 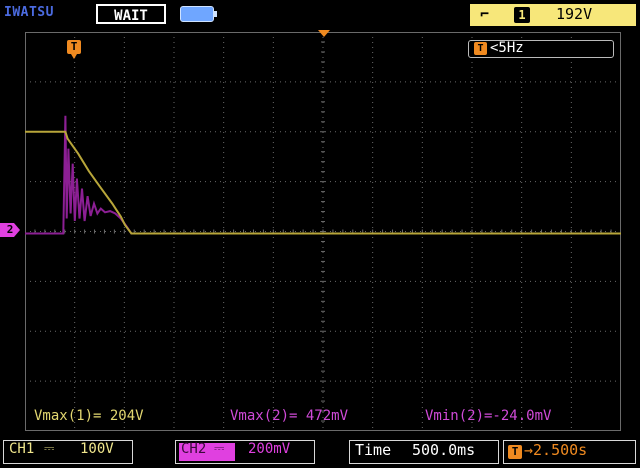 What do you see at coordinates (522, 15) in the screenshot?
I see `trigger-source-badge: 1` at bounding box center [522, 15].